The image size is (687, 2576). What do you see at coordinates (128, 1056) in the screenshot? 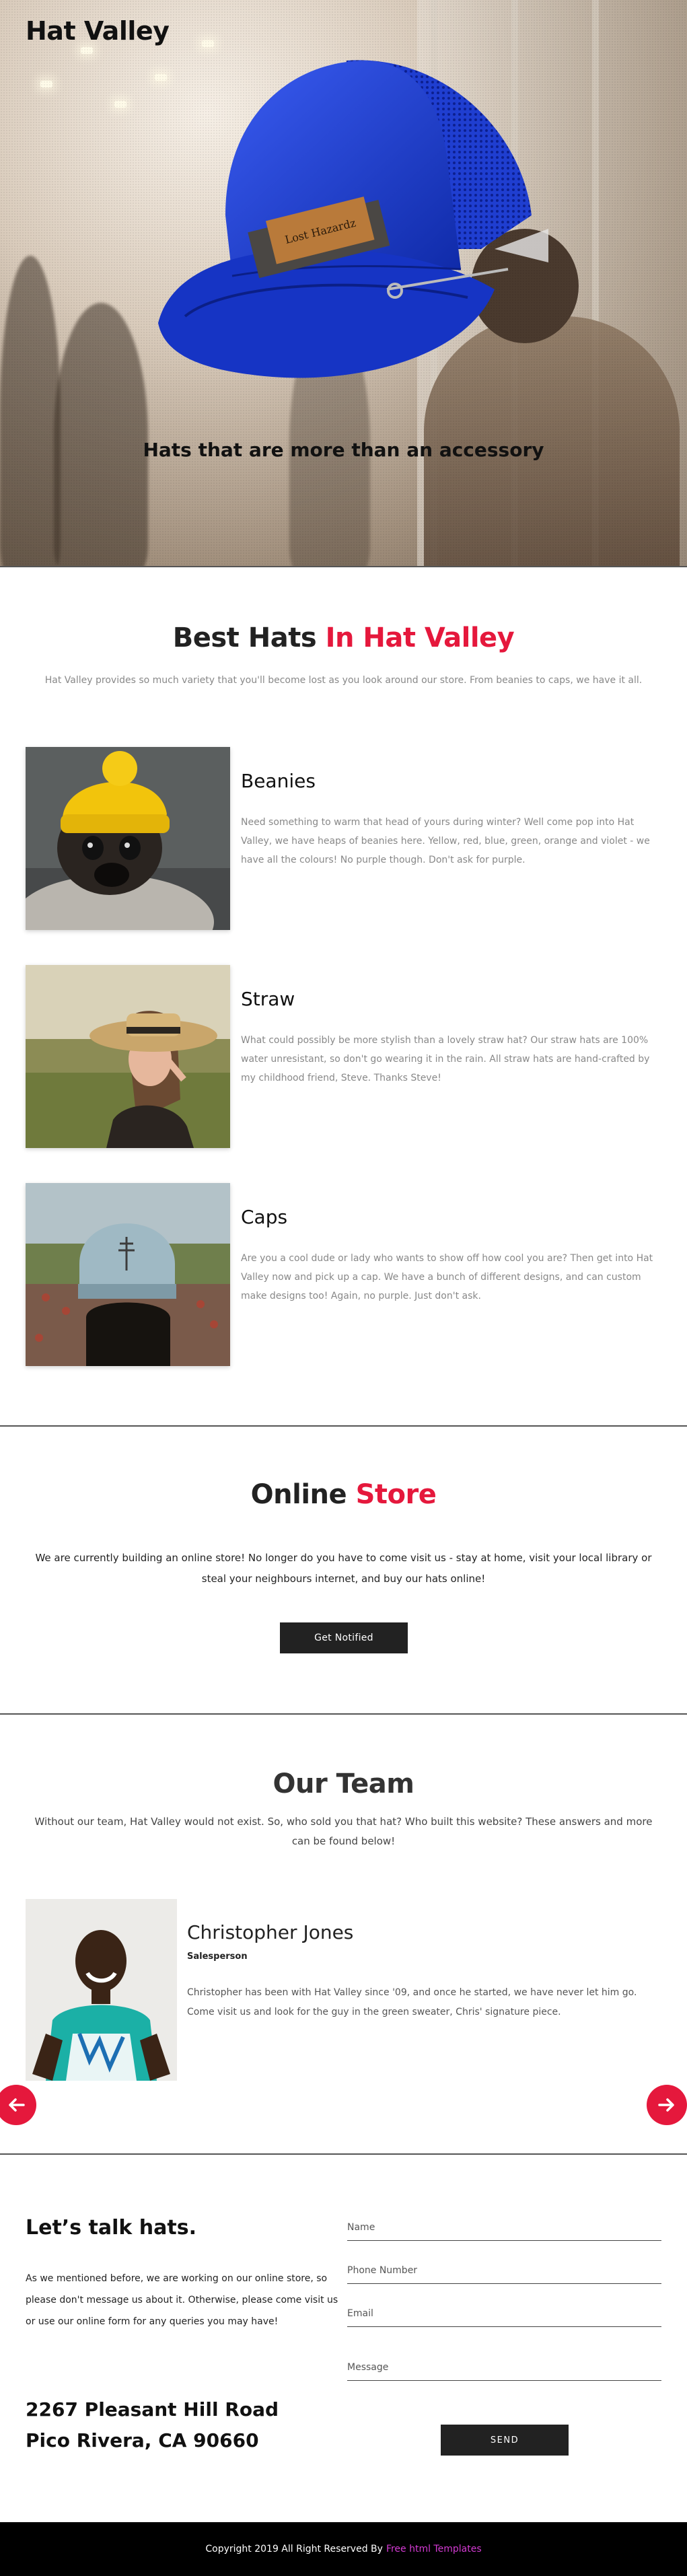
I see `straw-image` at bounding box center [128, 1056].